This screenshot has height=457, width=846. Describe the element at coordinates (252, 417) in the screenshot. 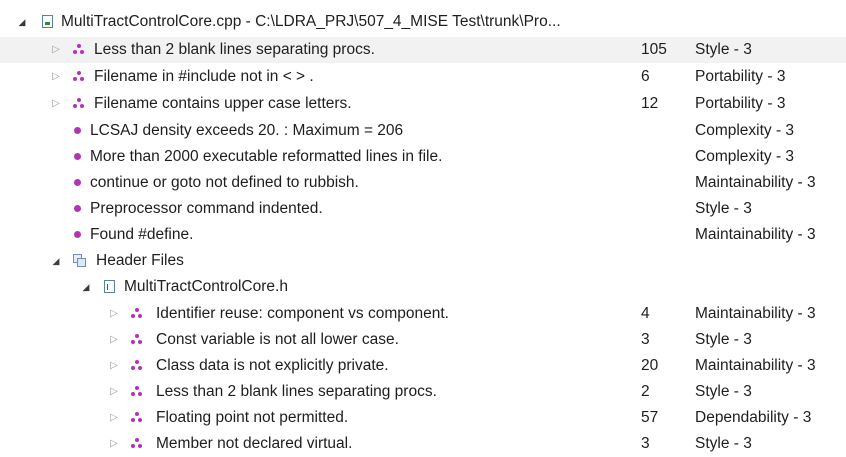

I see `violation-label: Floating point not permitted.` at that location.